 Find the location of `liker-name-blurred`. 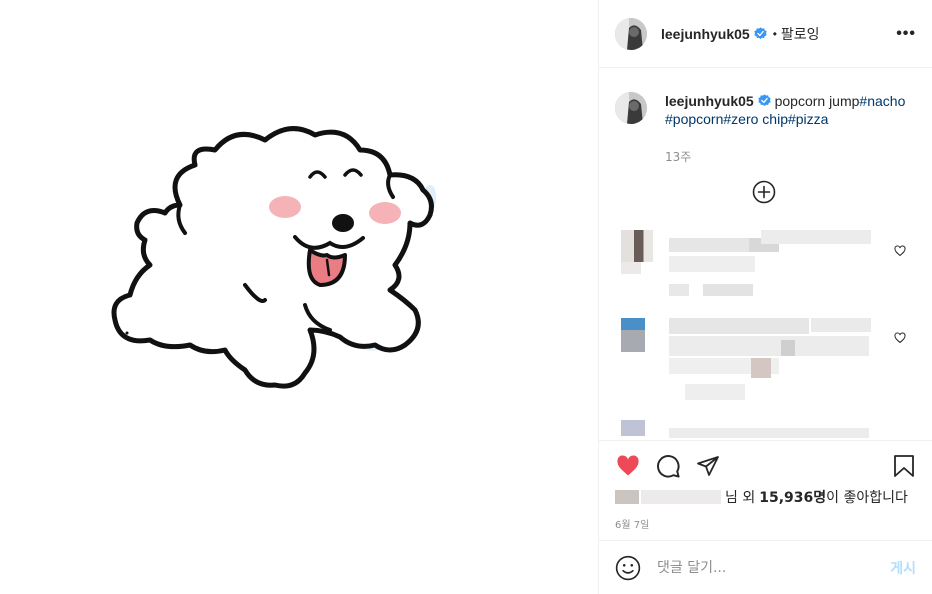

liker-name-blurred is located at coordinates (681, 497).